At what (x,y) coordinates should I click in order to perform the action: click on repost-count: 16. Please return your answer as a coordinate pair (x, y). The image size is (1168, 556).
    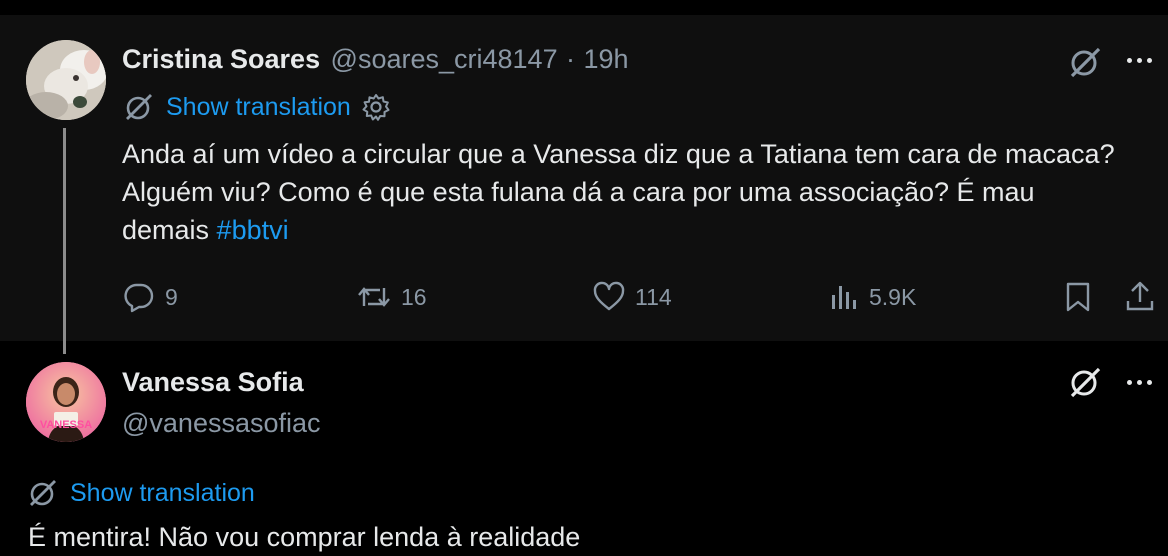
    Looking at the image, I should click on (414, 296).